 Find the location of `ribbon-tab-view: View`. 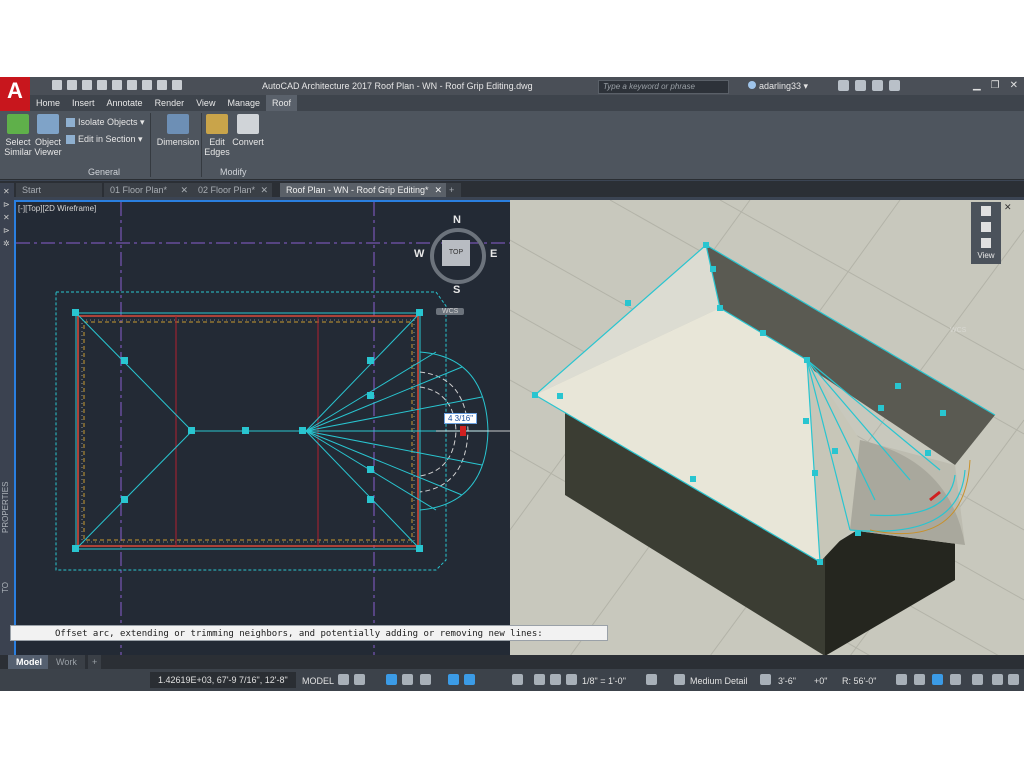

ribbon-tab-view: View is located at coordinates (205, 103).